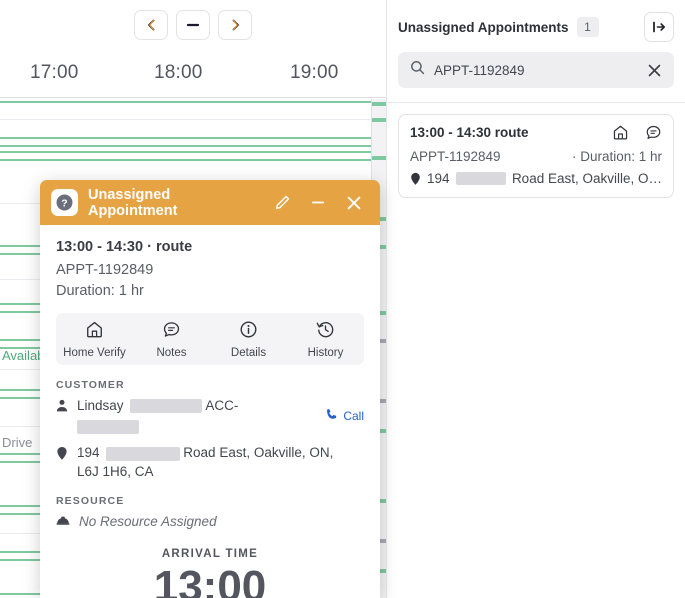 Image resolution: width=685 pixels, height=598 pixels. What do you see at coordinates (88, 453) in the screenshot?
I see `address-street-number: 194` at bounding box center [88, 453].